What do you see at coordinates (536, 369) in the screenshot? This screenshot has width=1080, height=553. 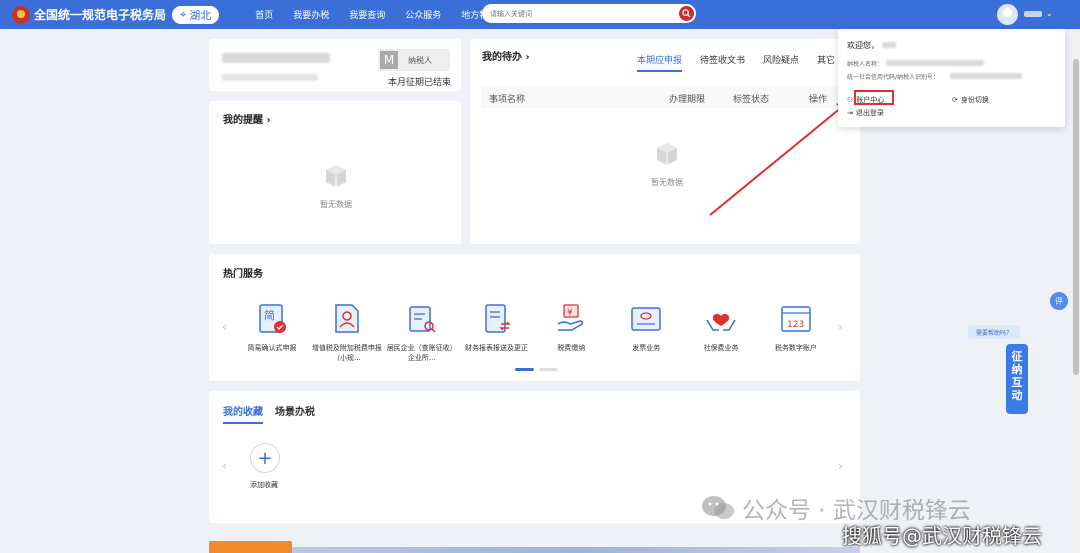 I see `carousel-dots` at bounding box center [536, 369].